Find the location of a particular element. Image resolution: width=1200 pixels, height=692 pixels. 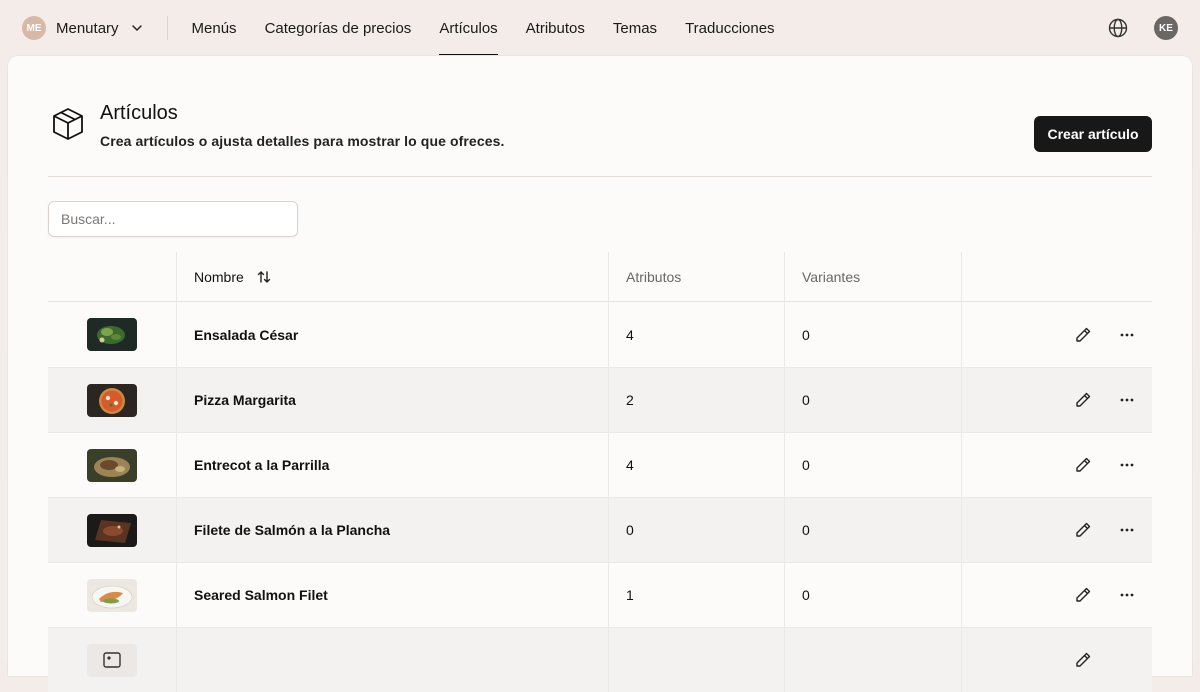

salmon-plate-photo is located at coordinates (112, 595).